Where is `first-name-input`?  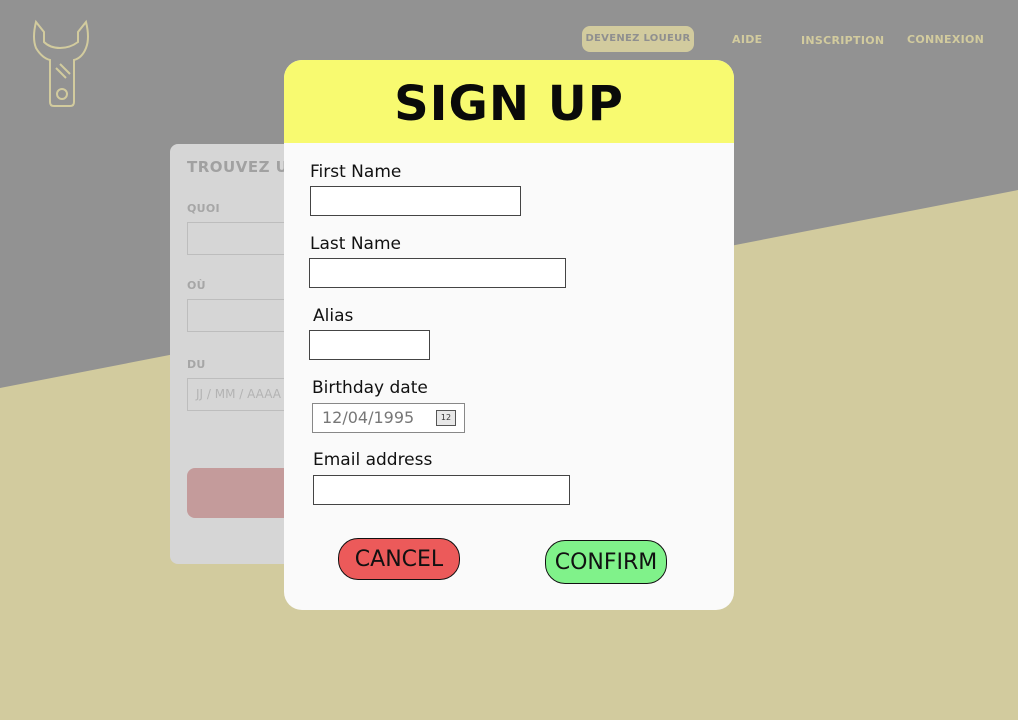 first-name-input is located at coordinates (415, 201).